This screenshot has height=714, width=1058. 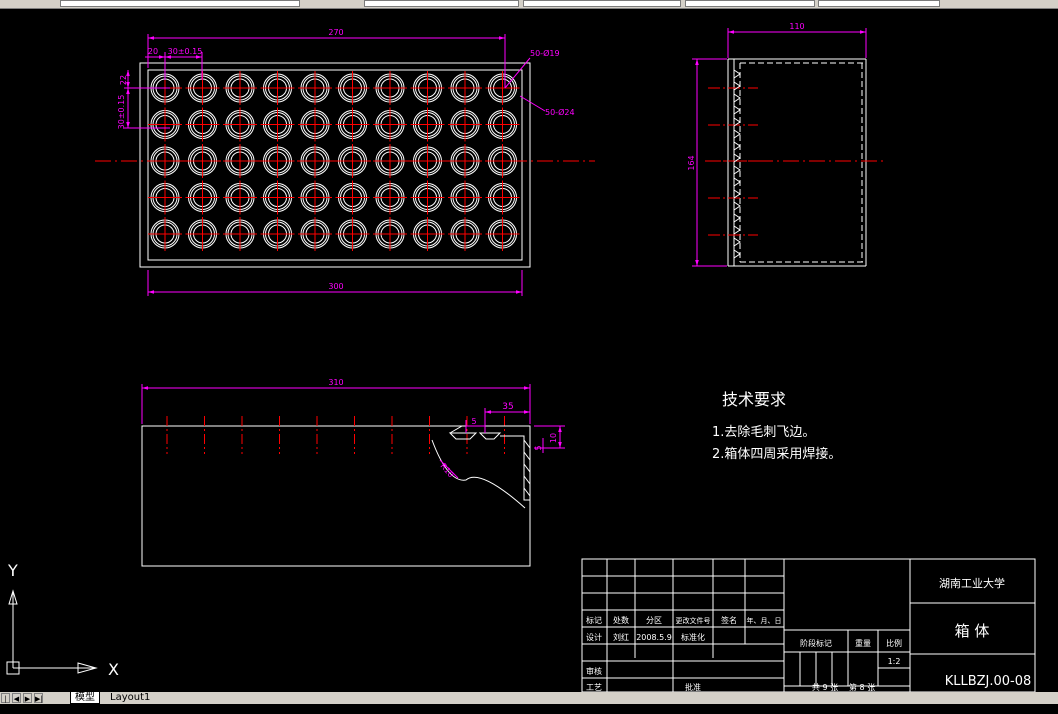 What do you see at coordinates (85, 698) in the screenshot?
I see `tab-model: 模型` at bounding box center [85, 698].